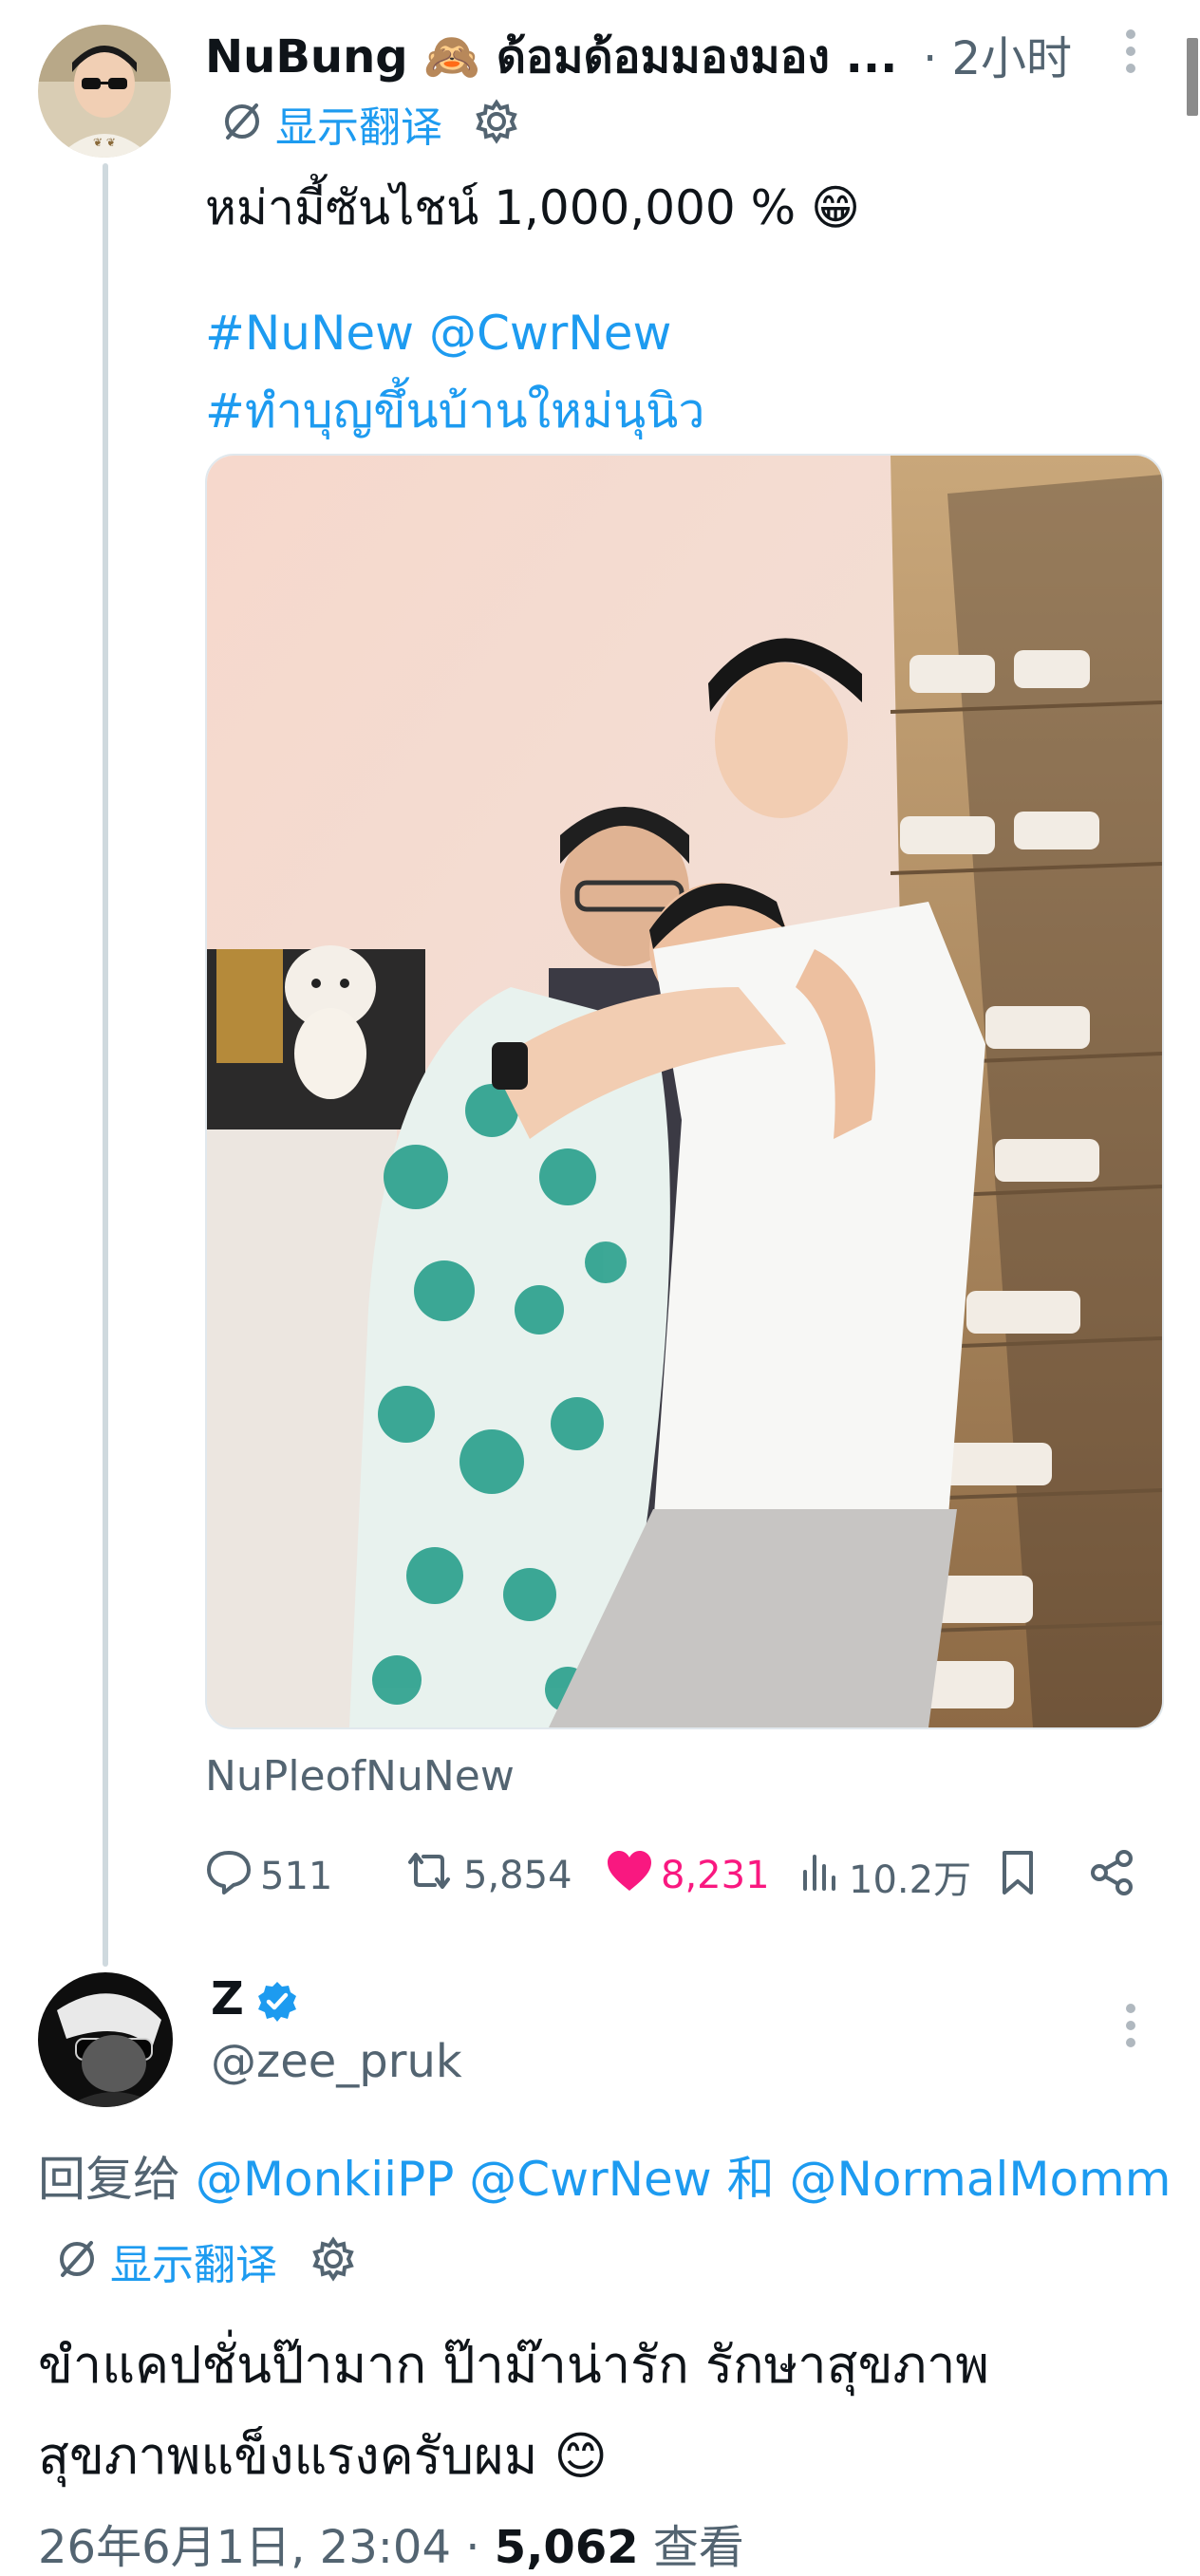 This screenshot has height=2576, width=1200. I want to click on reply-views-count: 5,062, so click(566, 2547).